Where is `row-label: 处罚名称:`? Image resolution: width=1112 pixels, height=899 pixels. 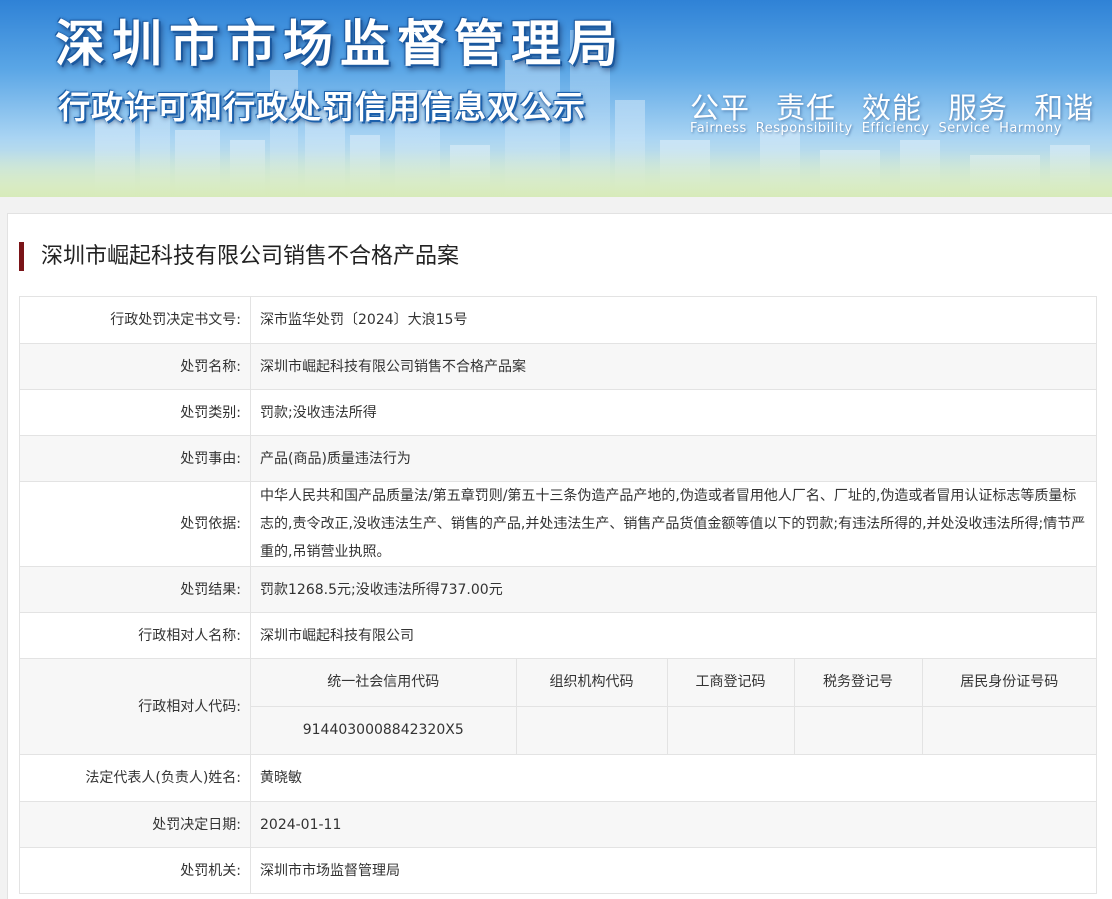 row-label: 处罚名称: is located at coordinates (135, 366).